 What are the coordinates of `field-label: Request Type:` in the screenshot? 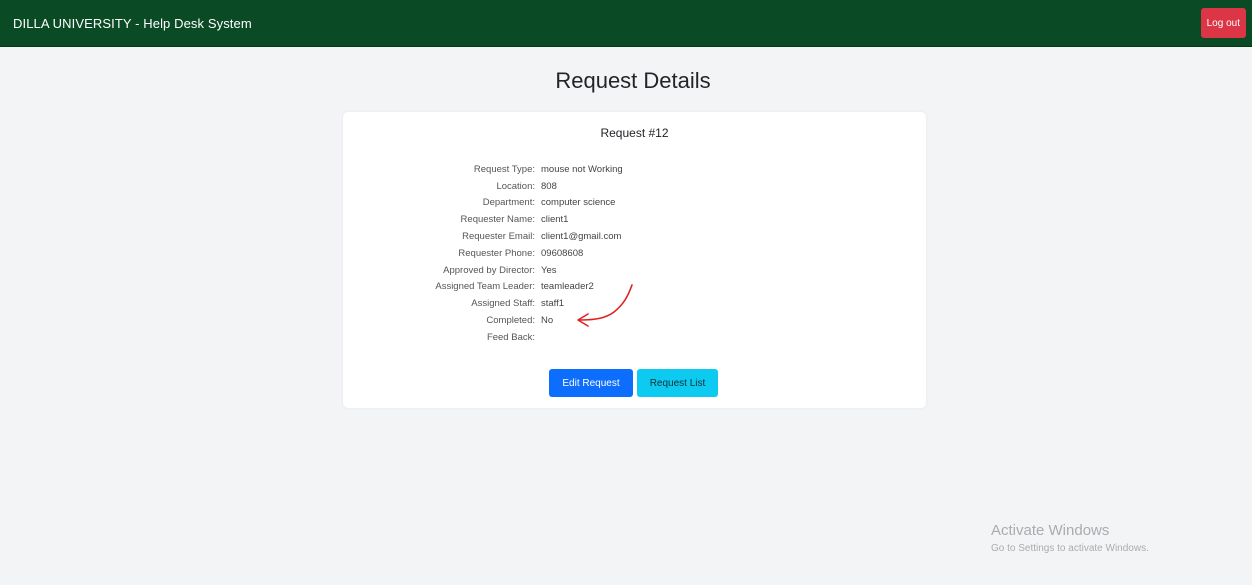 It's located at (504, 169).